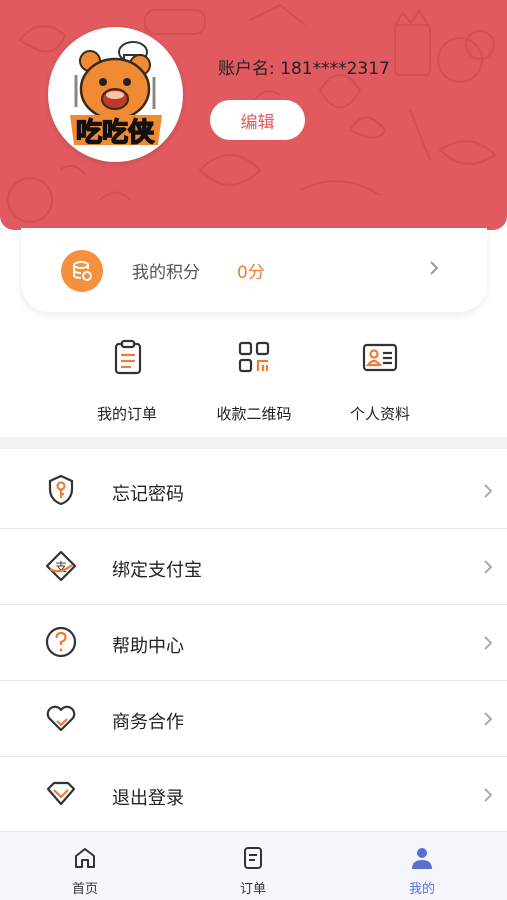 Image resolution: width=507 pixels, height=900 pixels. Describe the element at coordinates (335, 69) in the screenshot. I see `account-value: 181****2317` at that location.